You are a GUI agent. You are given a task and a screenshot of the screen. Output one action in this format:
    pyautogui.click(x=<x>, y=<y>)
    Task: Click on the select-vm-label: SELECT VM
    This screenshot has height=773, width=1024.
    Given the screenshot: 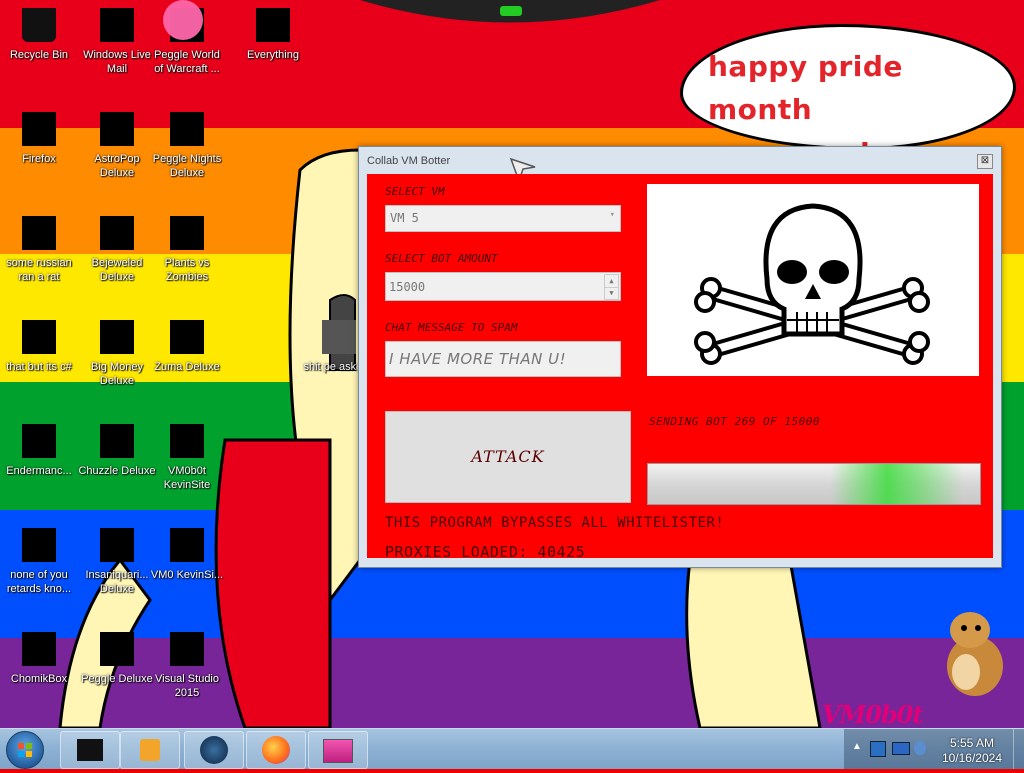 What is the action you would take?
    pyautogui.click(x=415, y=191)
    